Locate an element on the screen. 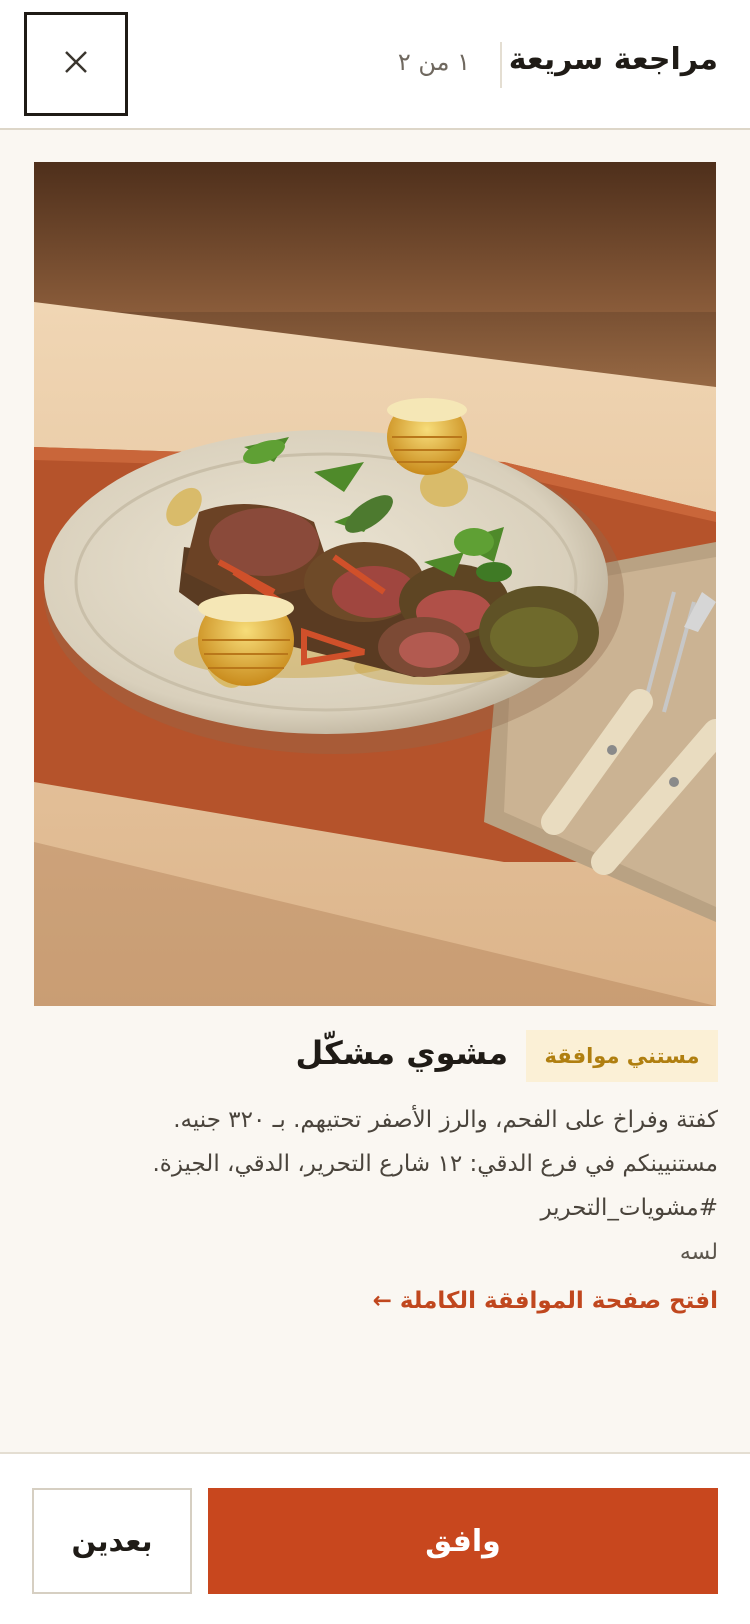 The width and height of the screenshot is (750, 1624). review-header: مراجعة سريعة ١ من ٢ is located at coordinates (375, 65).